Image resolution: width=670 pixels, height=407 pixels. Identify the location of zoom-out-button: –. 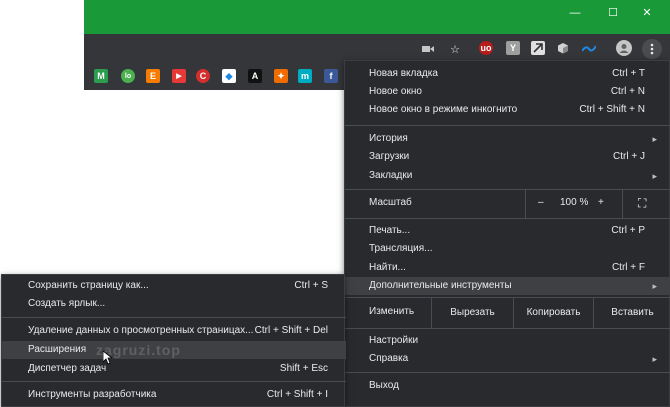
(541, 202).